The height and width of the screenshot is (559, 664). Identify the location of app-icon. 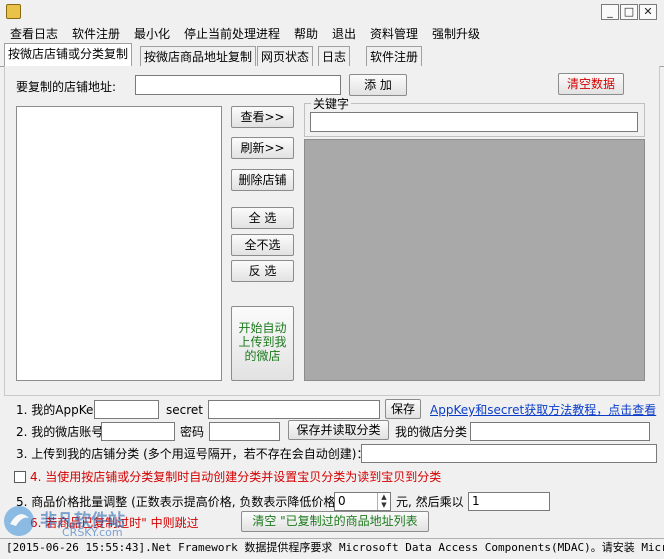
(13, 11).